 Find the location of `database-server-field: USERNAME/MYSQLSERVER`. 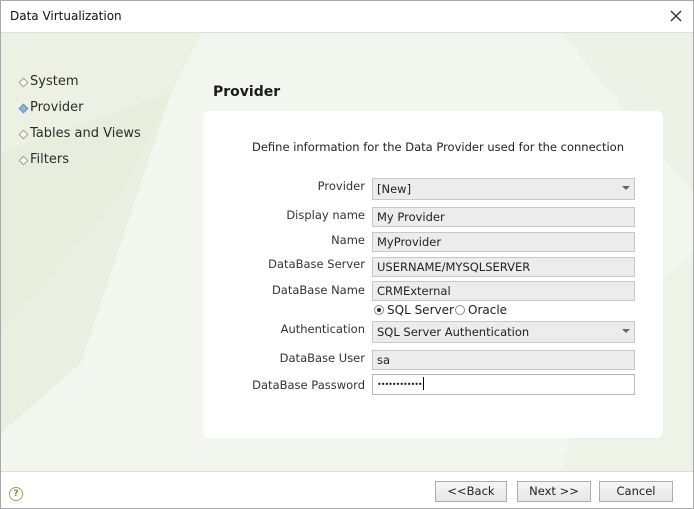

database-server-field: USERNAME/MYSQLSERVER is located at coordinates (503, 267).